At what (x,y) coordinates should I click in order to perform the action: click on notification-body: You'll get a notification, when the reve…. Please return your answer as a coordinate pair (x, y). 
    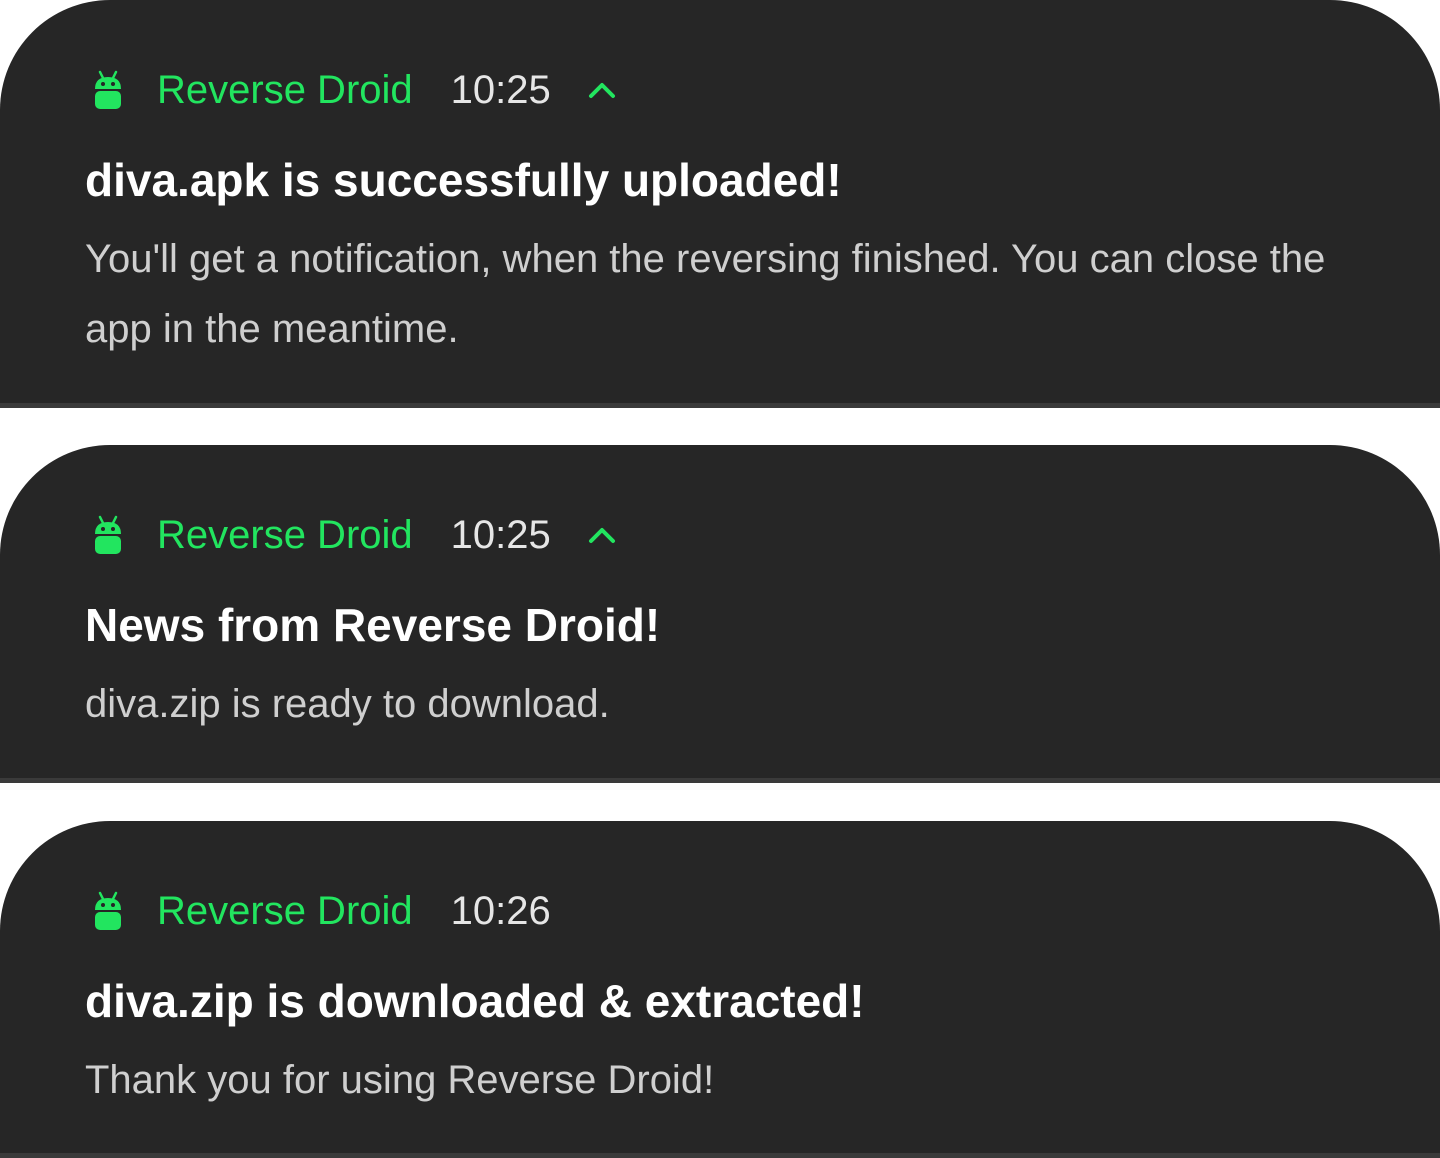
    Looking at the image, I should click on (705, 294).